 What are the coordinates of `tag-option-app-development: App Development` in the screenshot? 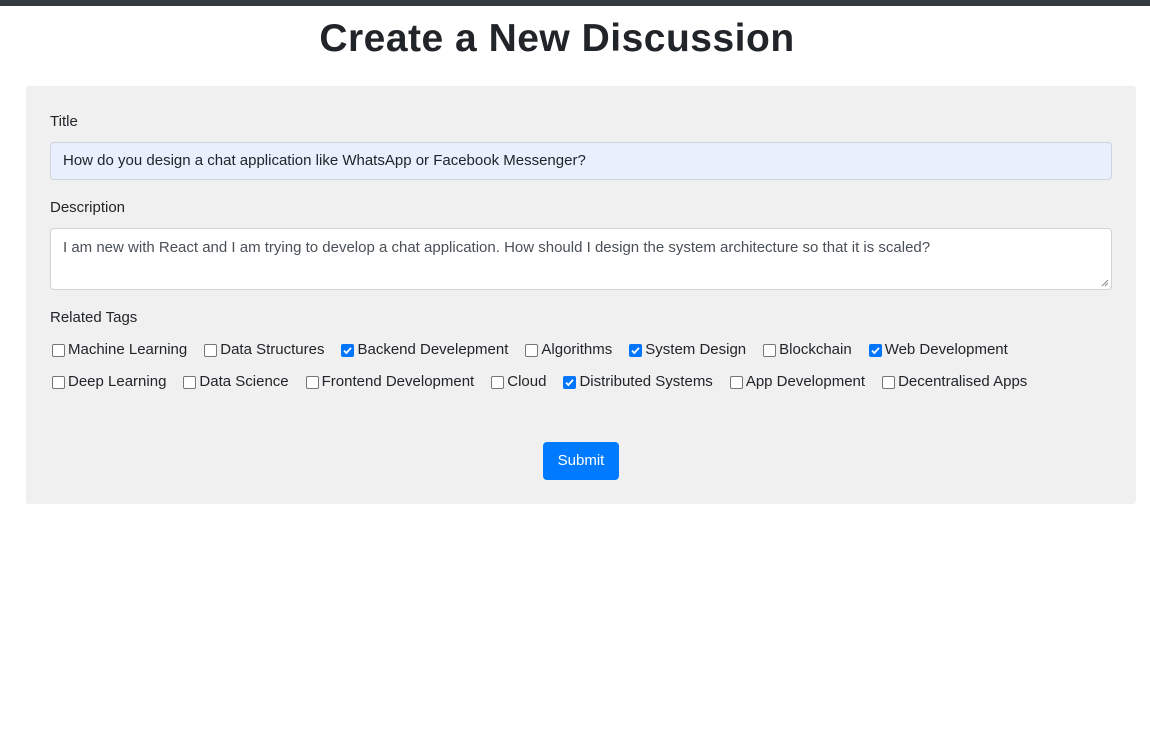 It's located at (794, 382).